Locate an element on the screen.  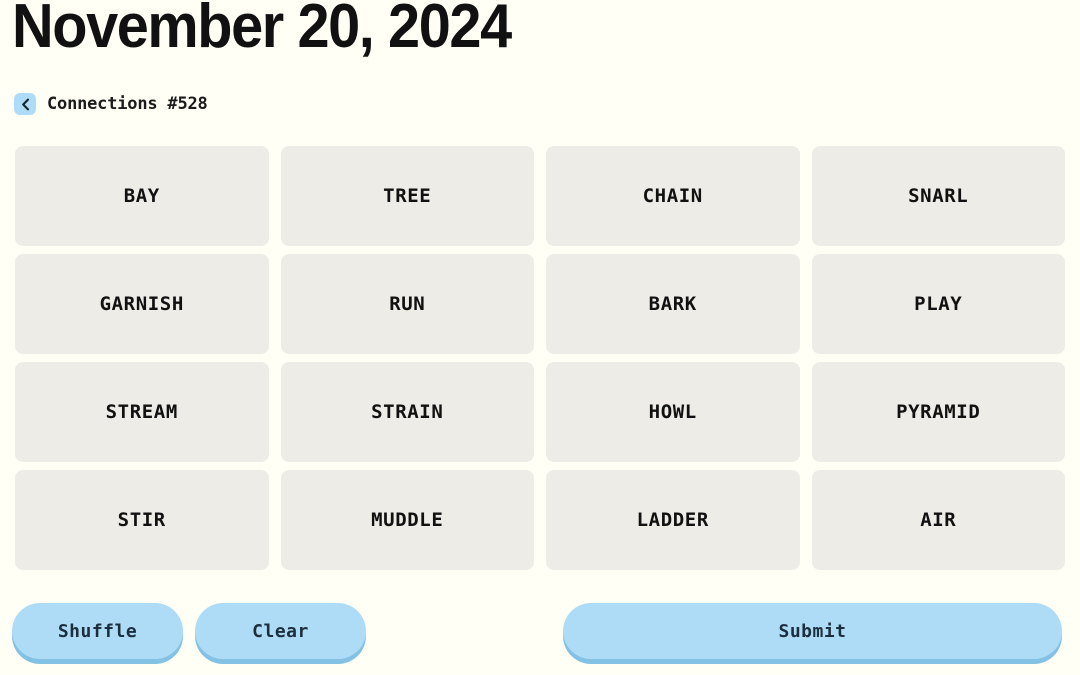
word-tile-label: STRAIN is located at coordinates (407, 412).